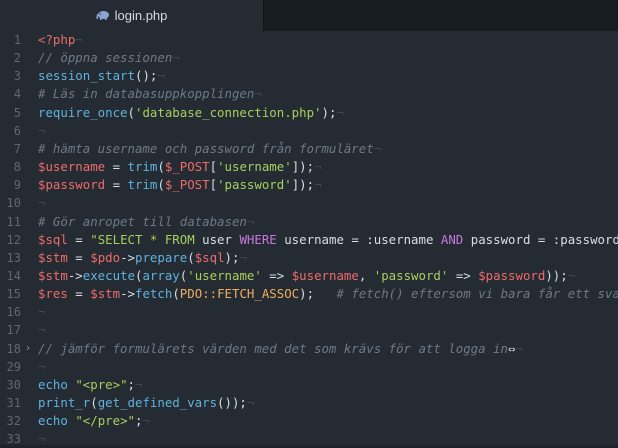  Describe the element at coordinates (309, 421) in the screenshot. I see `code-line: 32 echo "</pre>";¬` at that location.